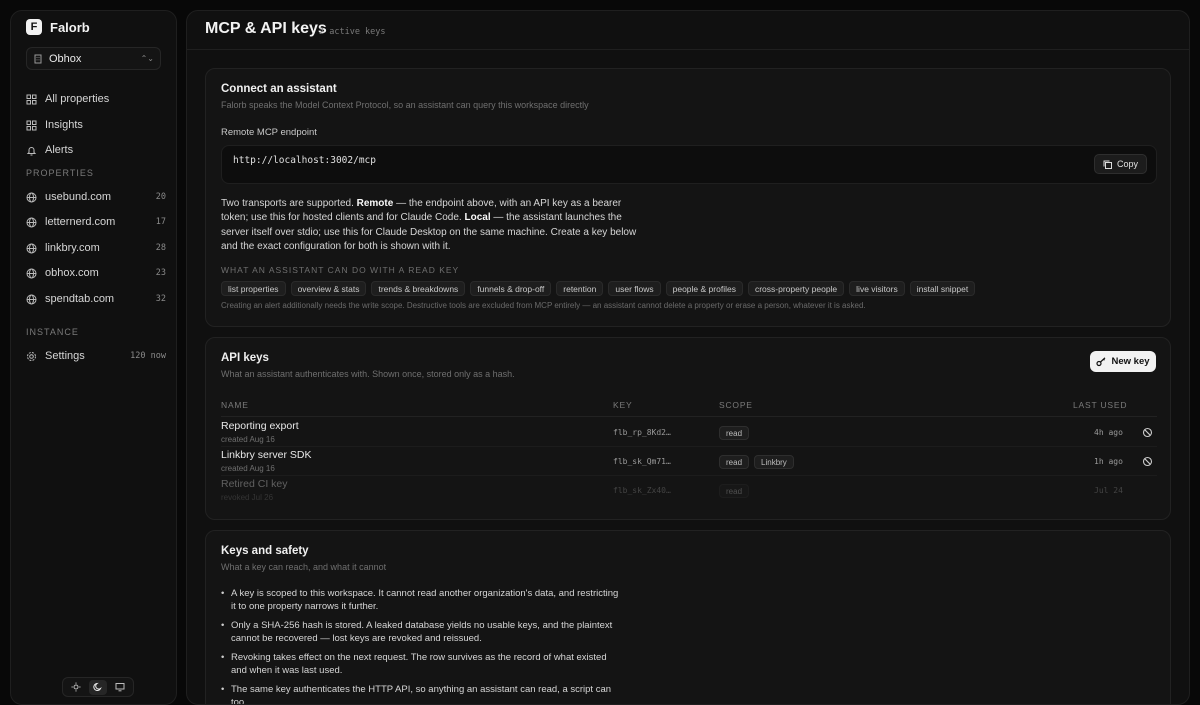 The height and width of the screenshot is (705, 1200). I want to click on property-spendtab: spendtab.com 32, so click(96, 299).